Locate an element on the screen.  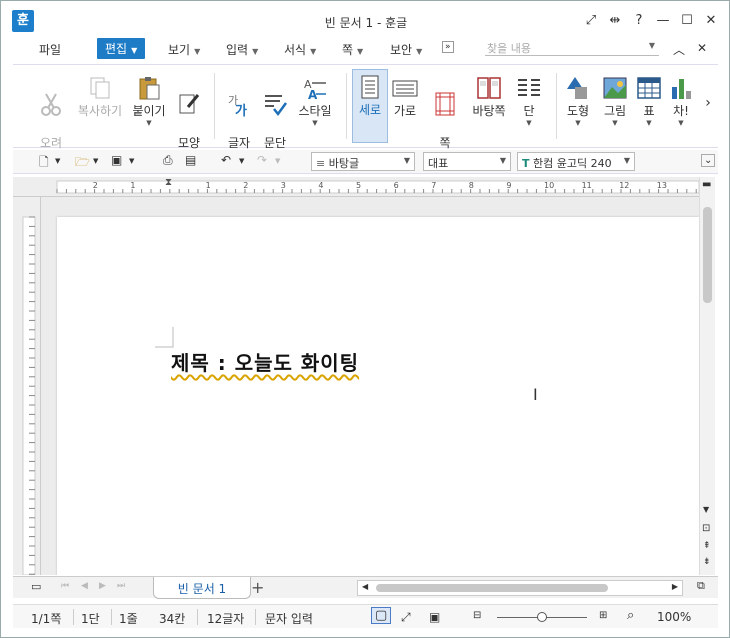
chart-icon is located at coordinates (681, 89).